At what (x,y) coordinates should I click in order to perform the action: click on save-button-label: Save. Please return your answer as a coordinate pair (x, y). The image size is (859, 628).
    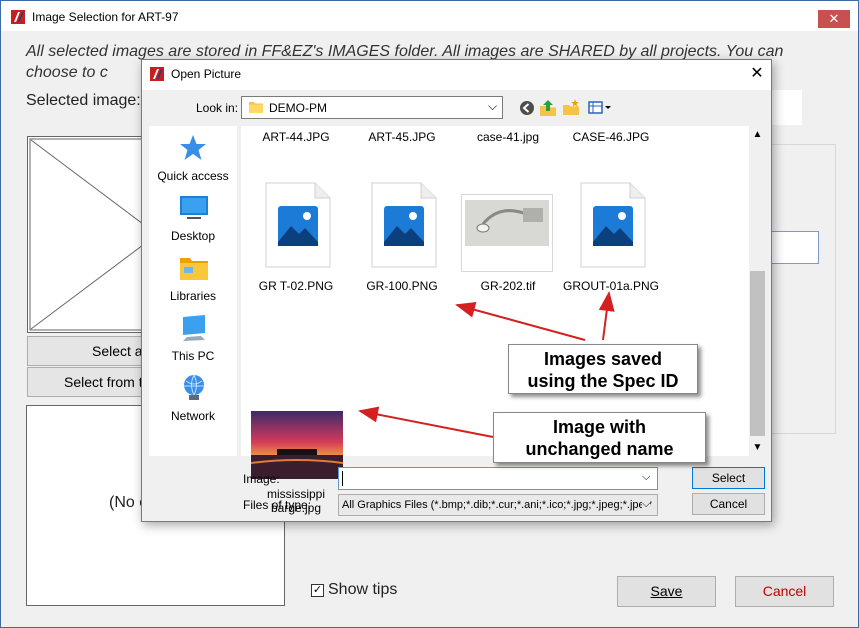
    Looking at the image, I should click on (666, 591).